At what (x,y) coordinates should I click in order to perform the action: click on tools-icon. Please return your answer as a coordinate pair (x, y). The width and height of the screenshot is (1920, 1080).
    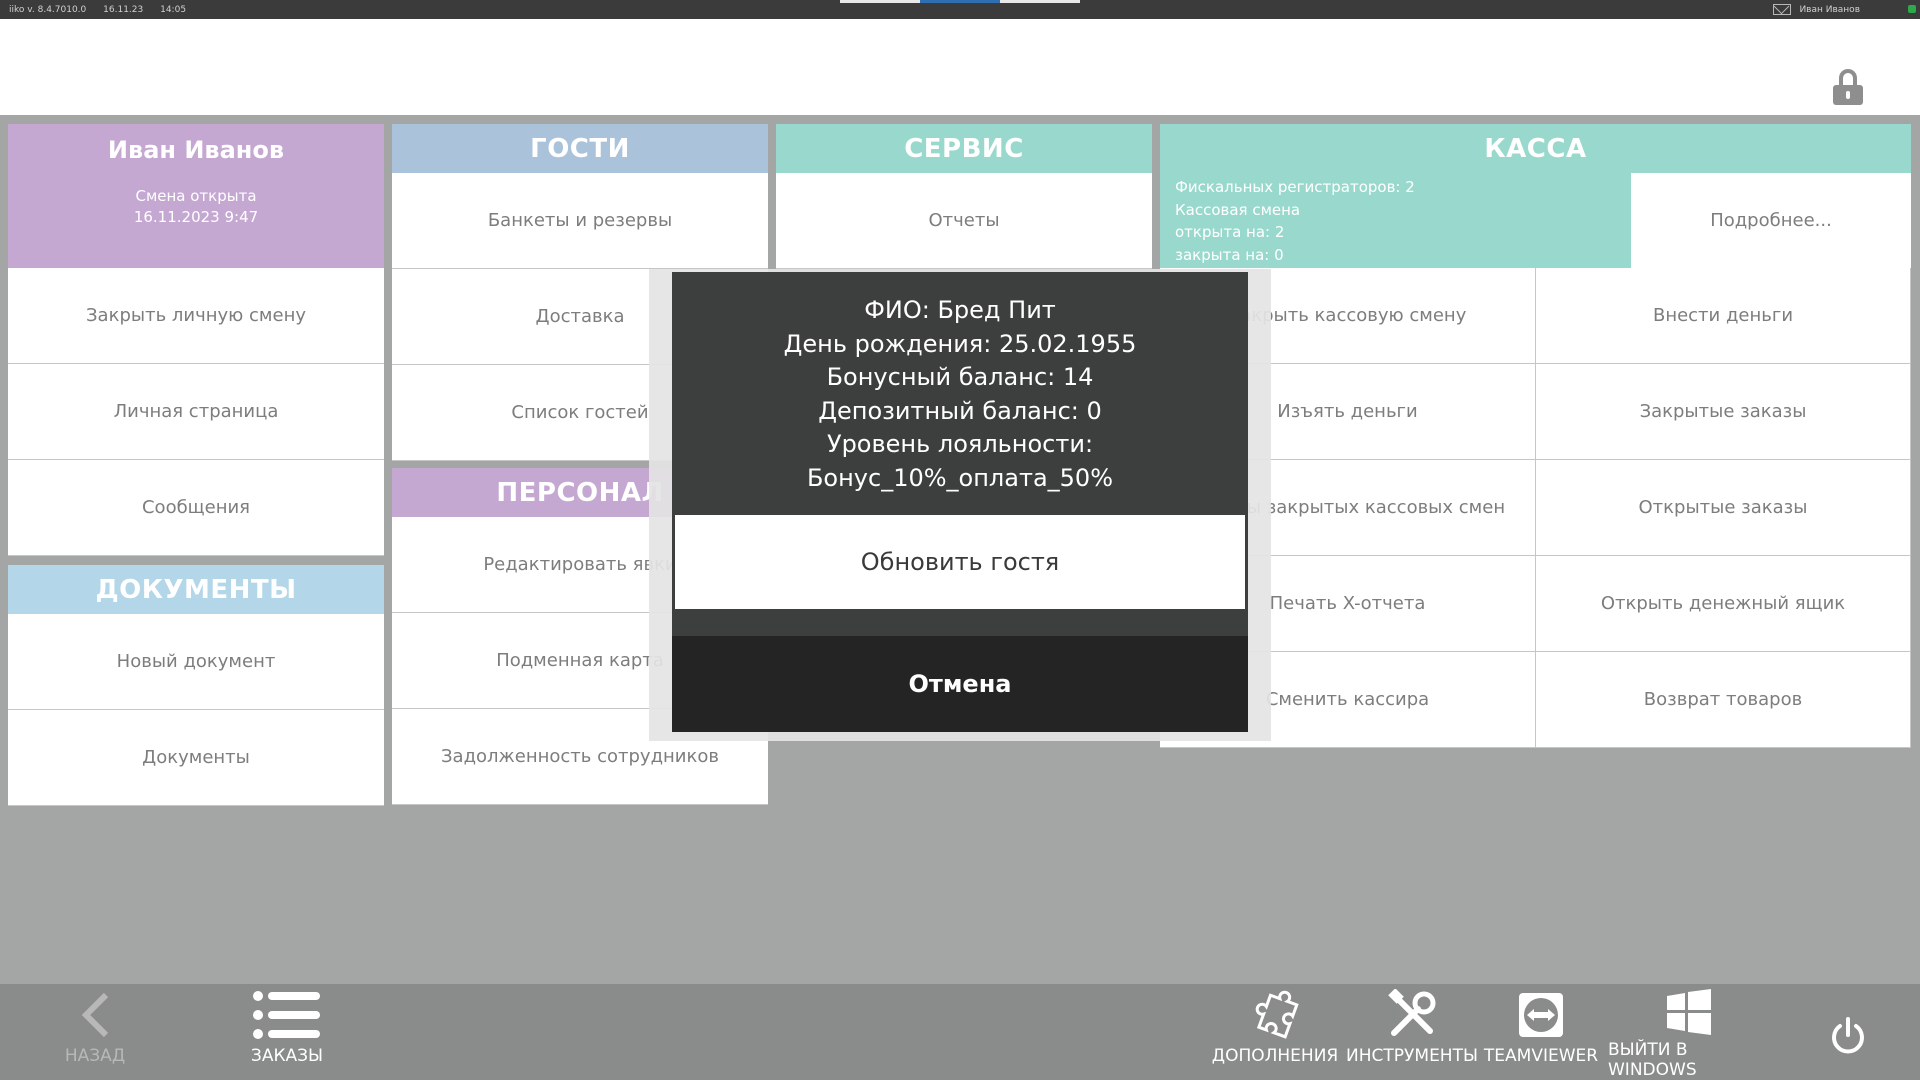
    Looking at the image, I should click on (1412, 1012).